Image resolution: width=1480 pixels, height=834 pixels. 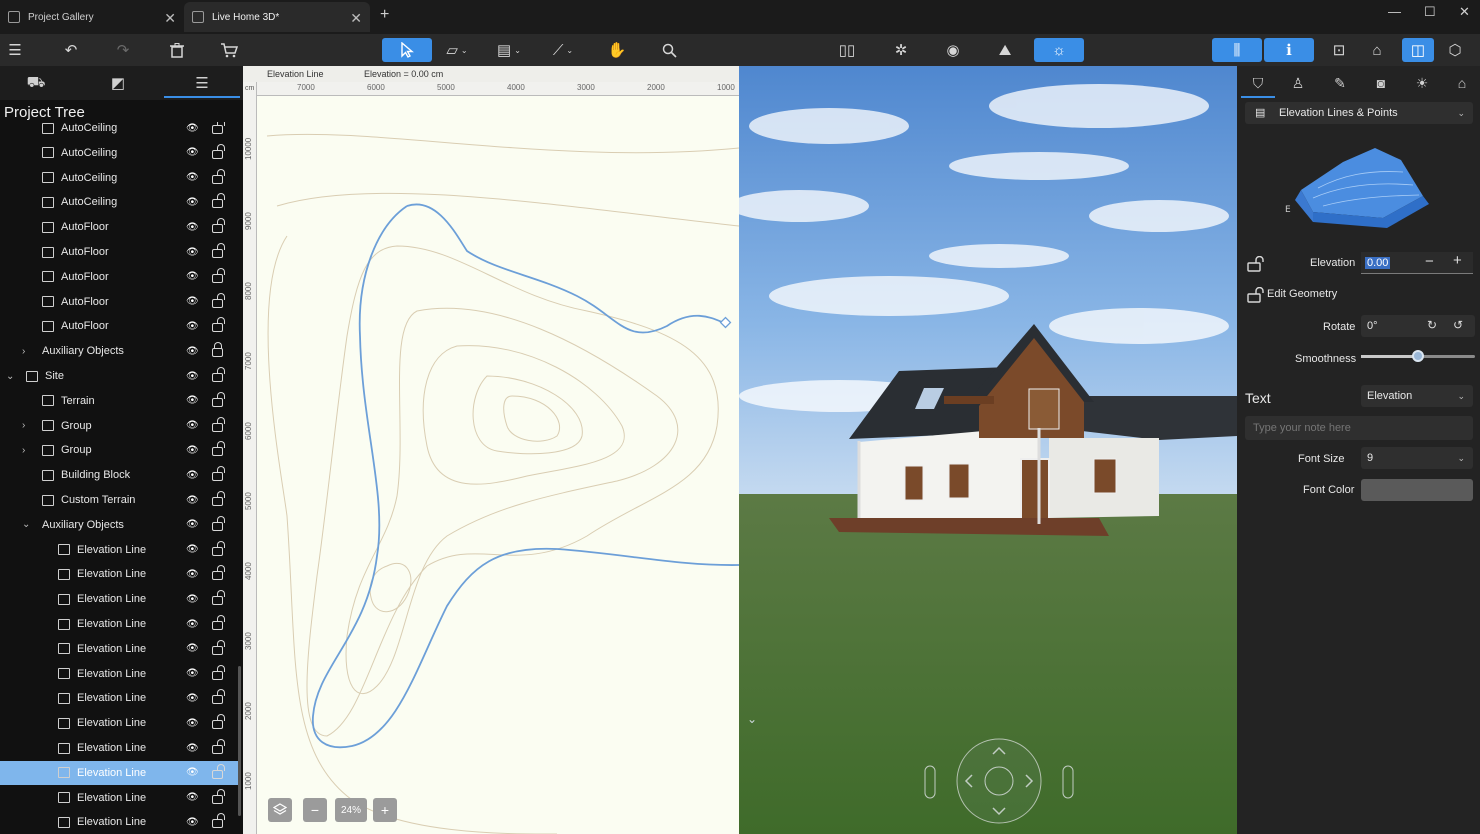 I want to click on walkthrough-icon: ✲, so click(x=901, y=50).